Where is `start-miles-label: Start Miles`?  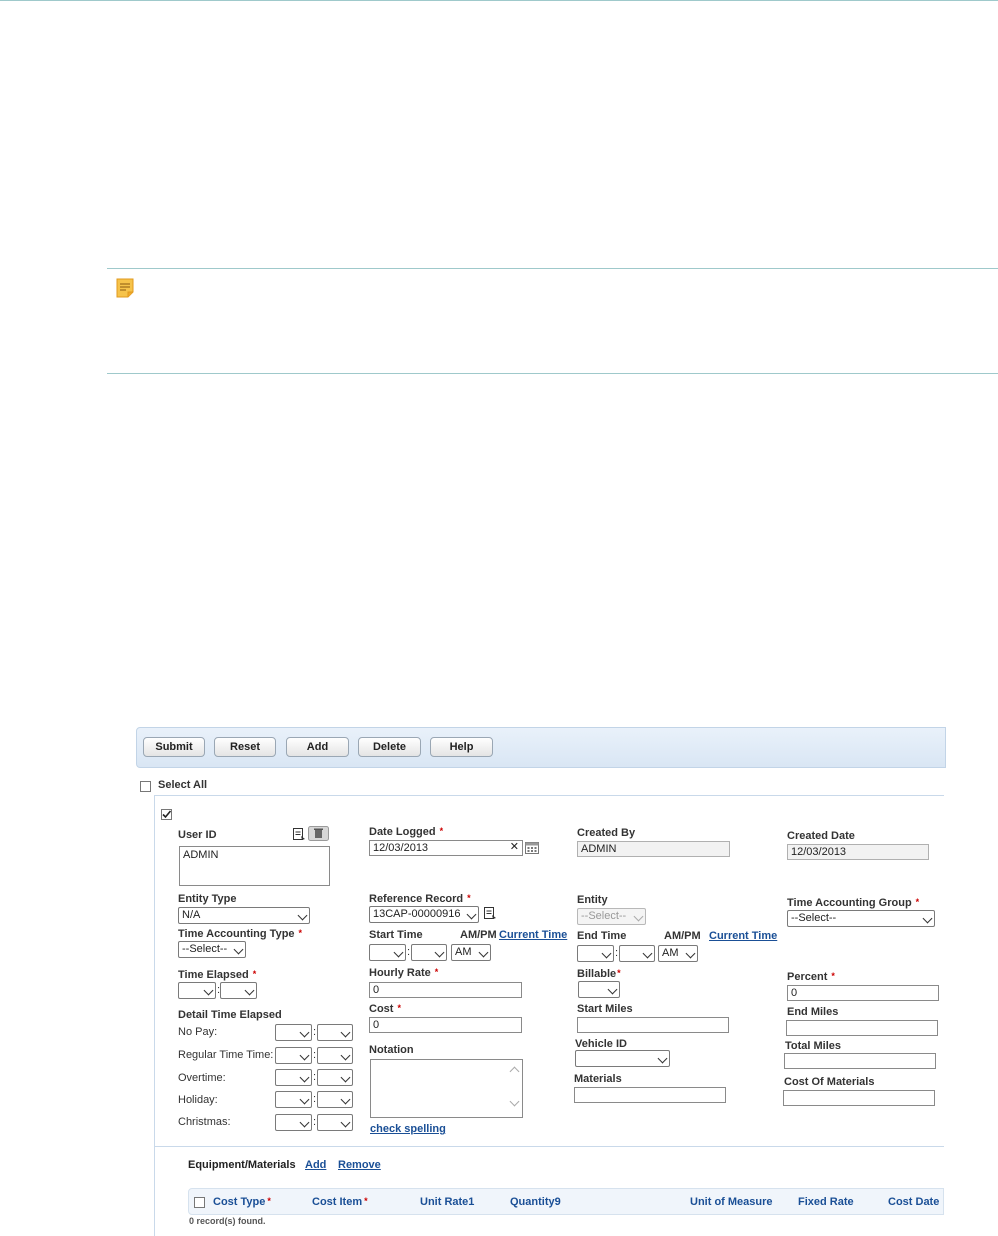
start-miles-label: Start Miles is located at coordinates (605, 1009).